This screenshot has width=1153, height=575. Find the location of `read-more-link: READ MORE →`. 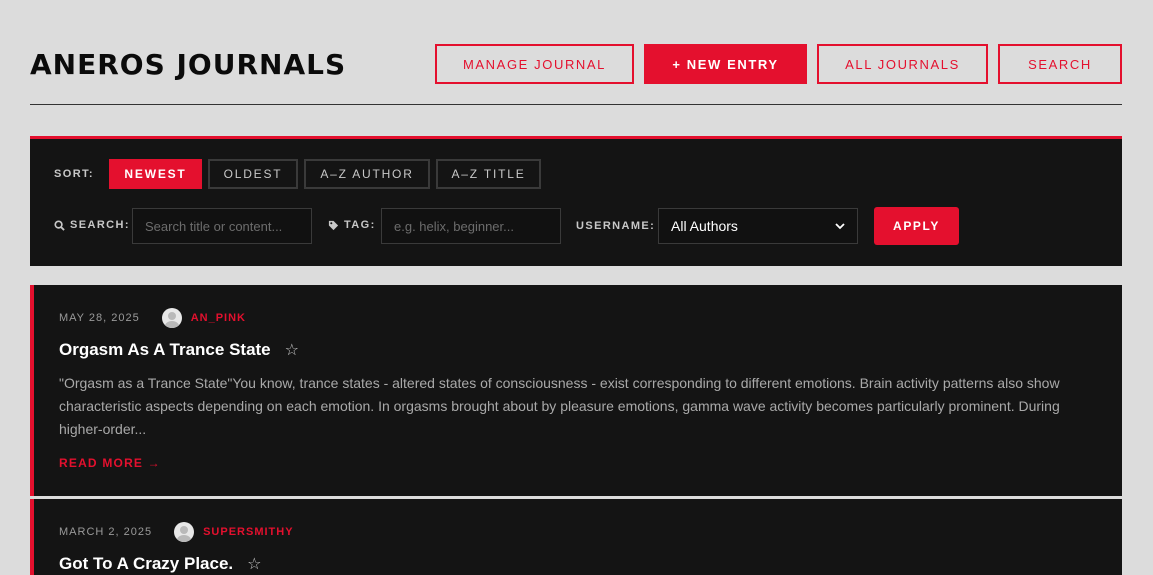

read-more-link: READ MORE → is located at coordinates (110, 463).